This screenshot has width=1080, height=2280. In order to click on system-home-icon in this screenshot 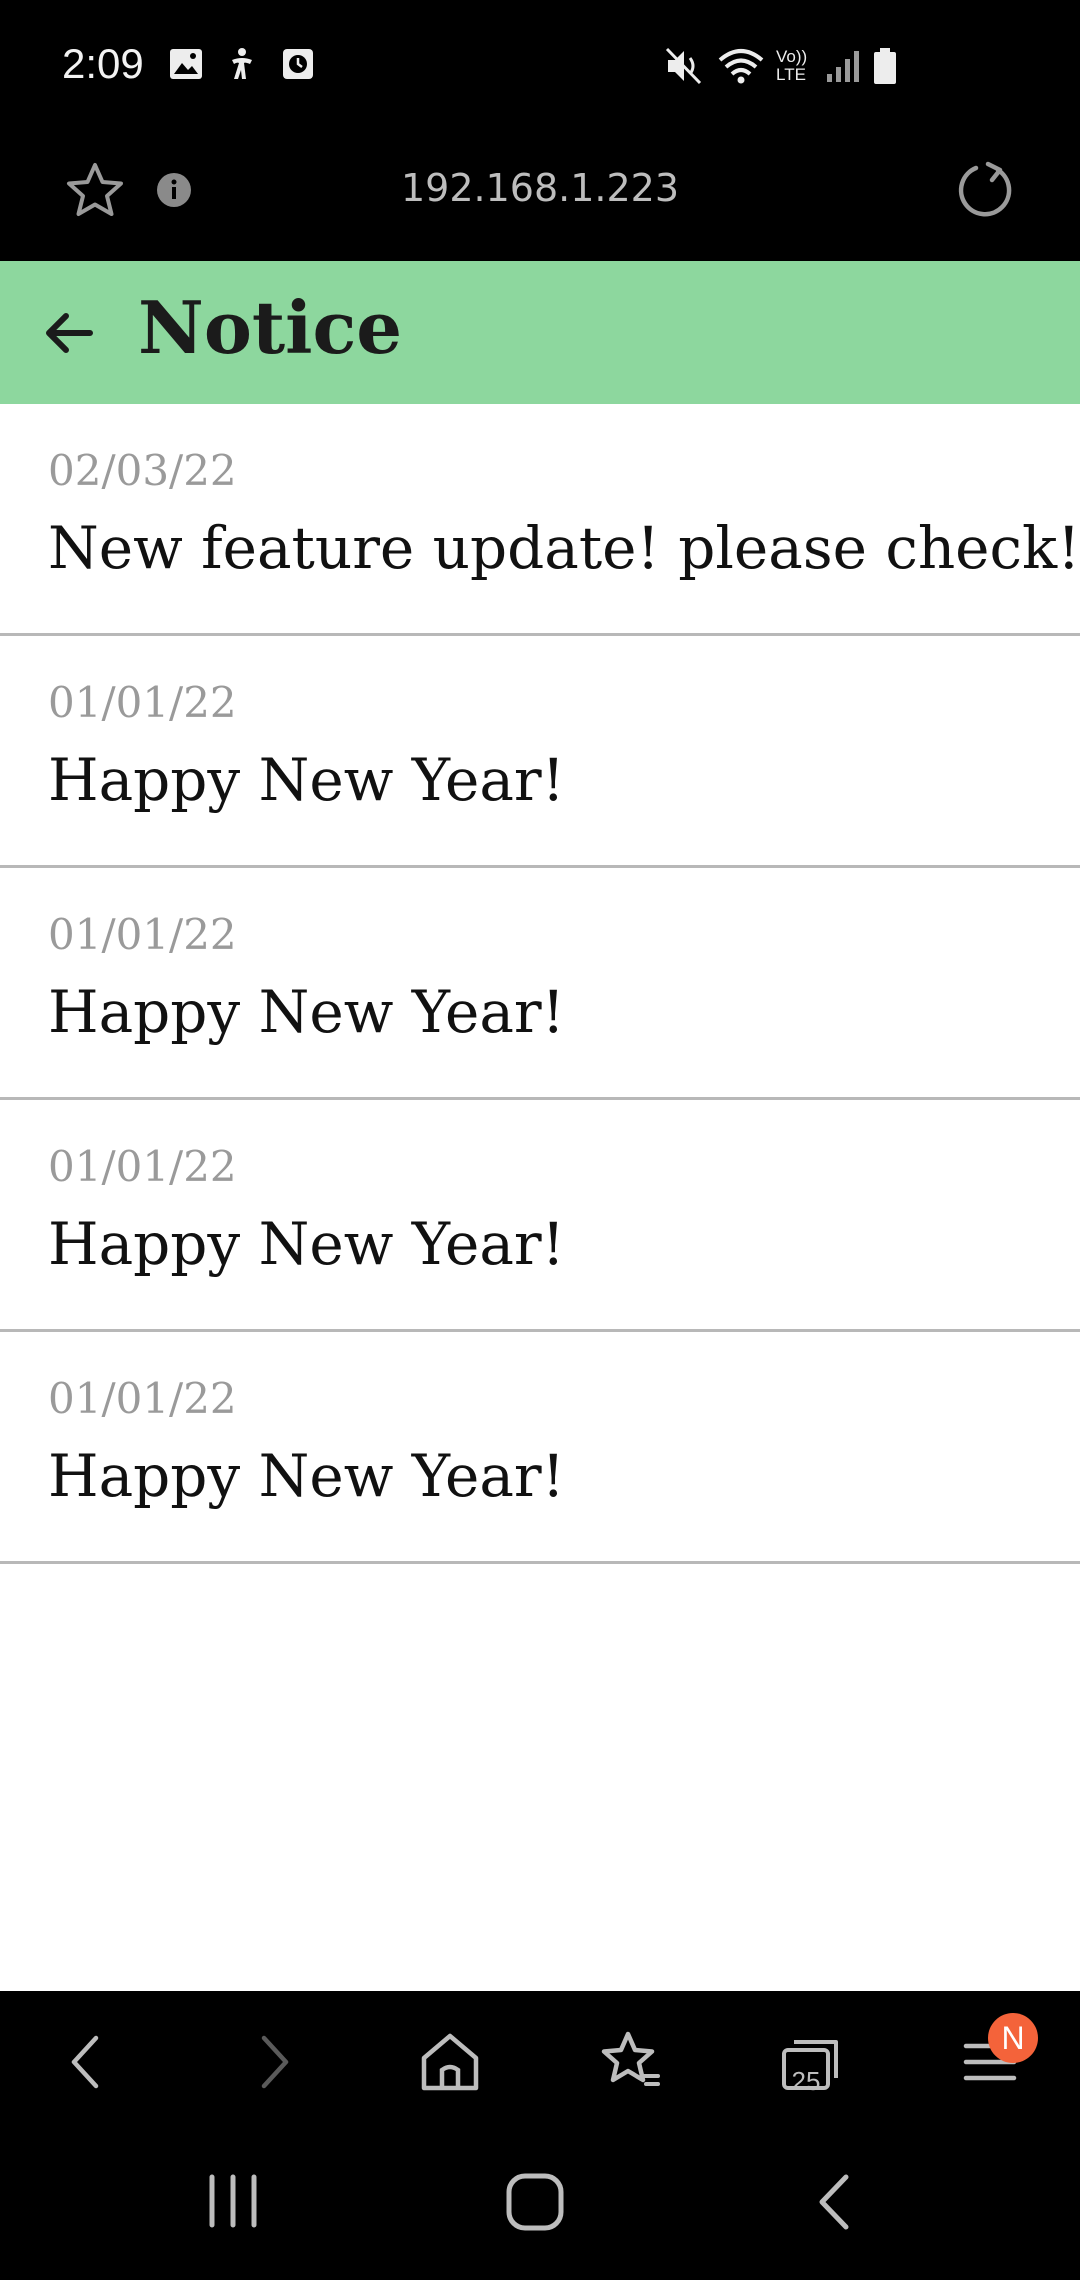, I will do `click(535, 2202)`.